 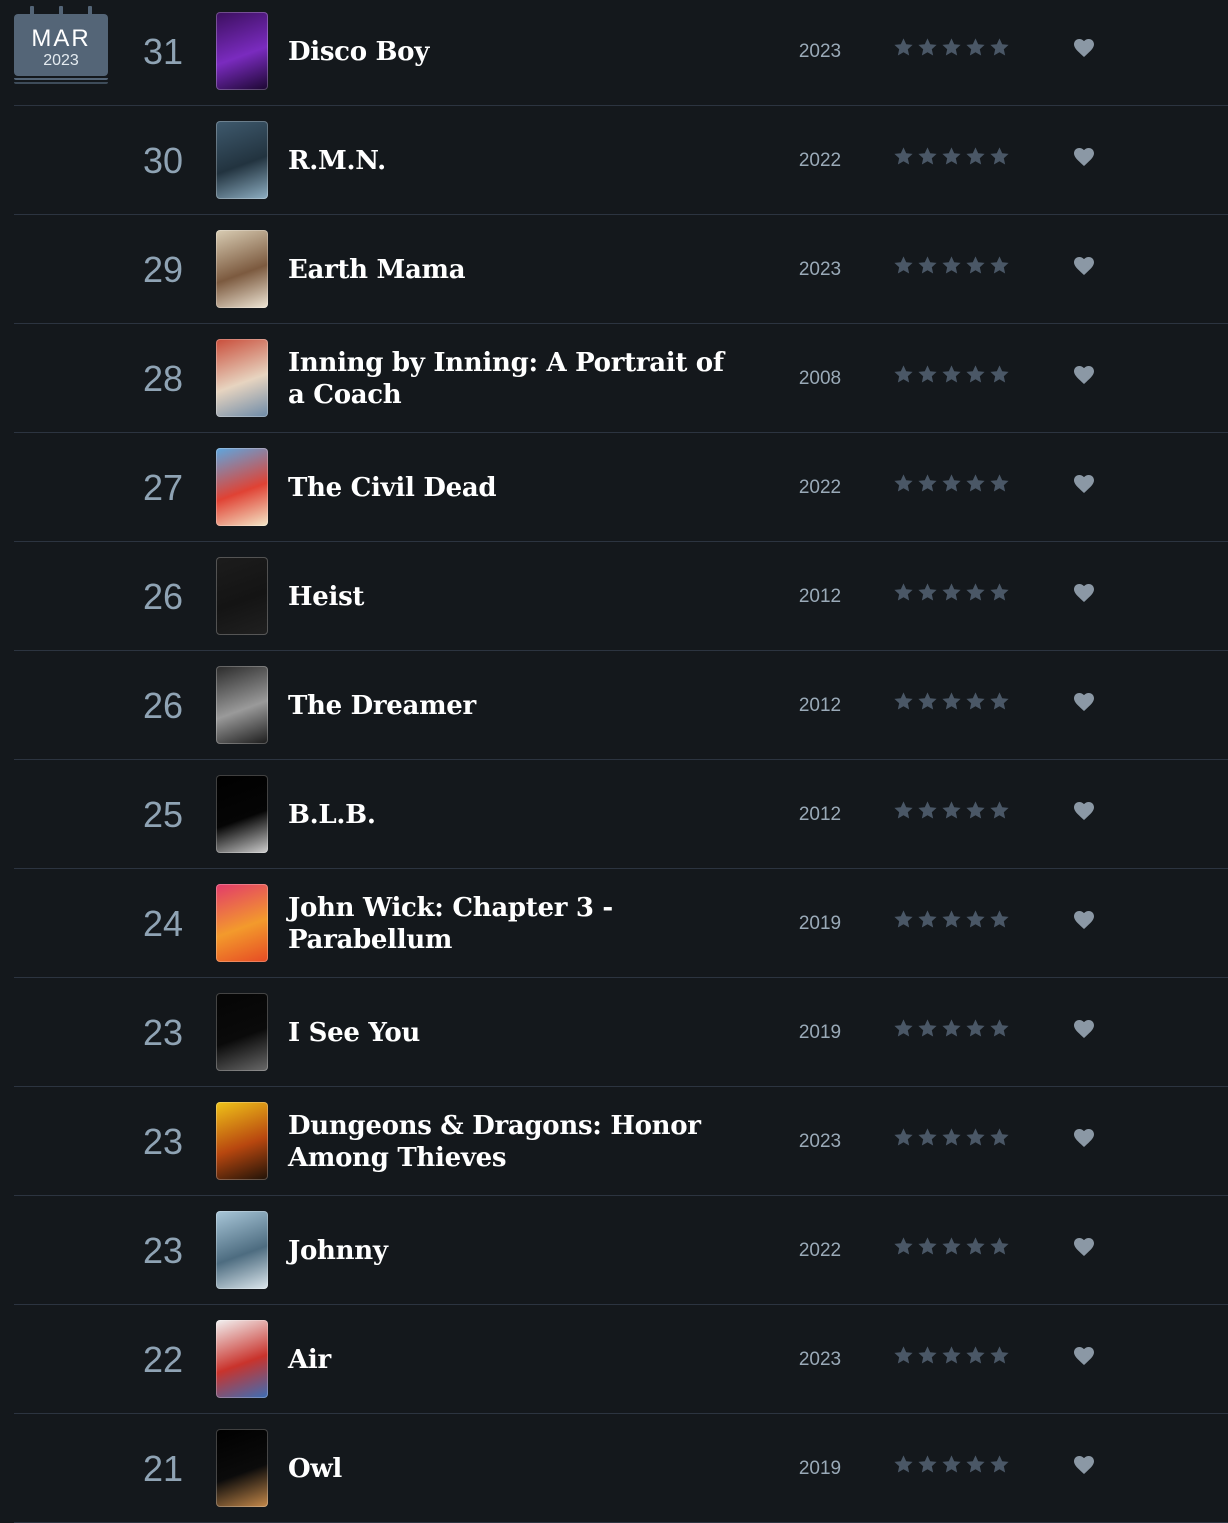 What do you see at coordinates (326, 597) in the screenshot?
I see `film-title: Heist` at bounding box center [326, 597].